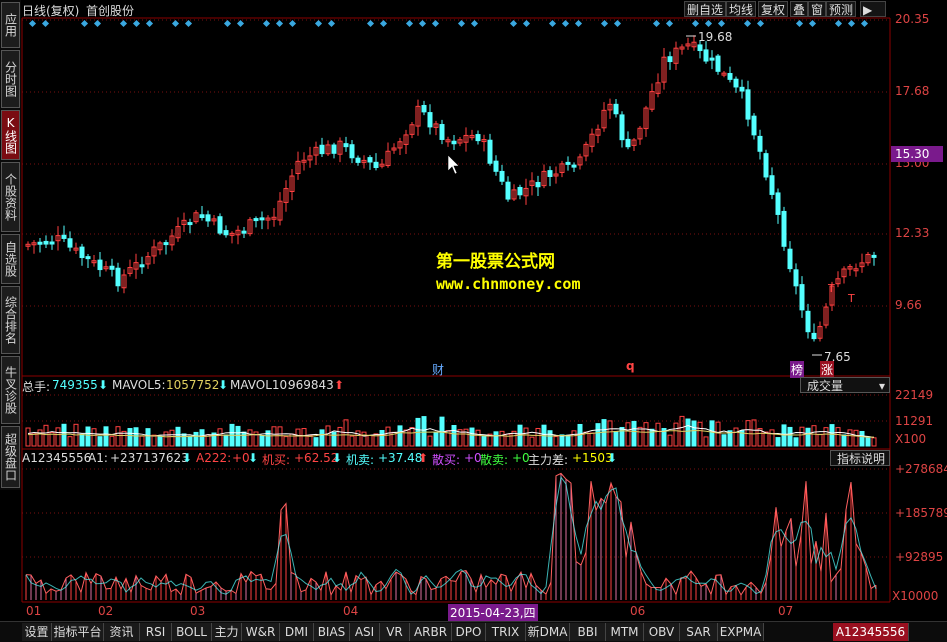 This screenshot has width=947, height=642. Describe the element at coordinates (122, 632) in the screenshot. I see `tab-item: 资讯` at that location.